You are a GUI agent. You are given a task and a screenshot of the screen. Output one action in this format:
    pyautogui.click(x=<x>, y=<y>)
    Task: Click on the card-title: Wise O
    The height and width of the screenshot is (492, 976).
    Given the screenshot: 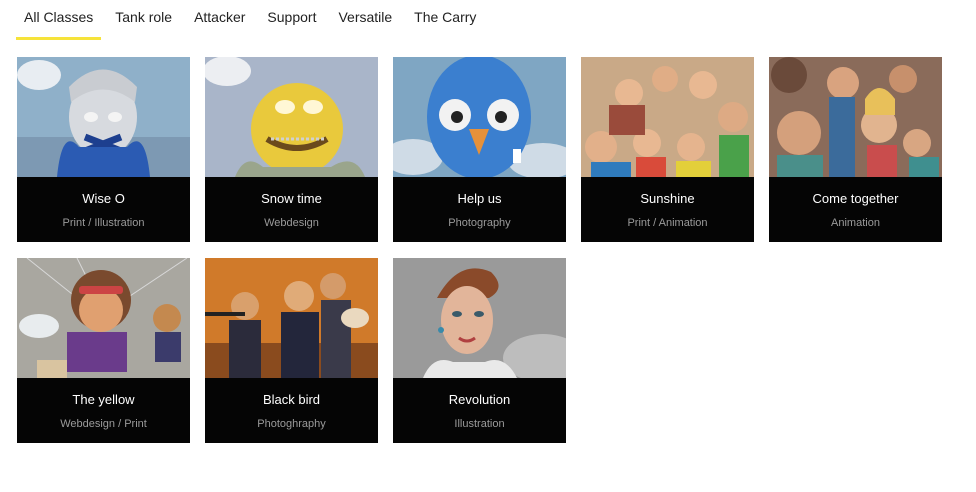 What is the action you would take?
    pyautogui.click(x=103, y=198)
    